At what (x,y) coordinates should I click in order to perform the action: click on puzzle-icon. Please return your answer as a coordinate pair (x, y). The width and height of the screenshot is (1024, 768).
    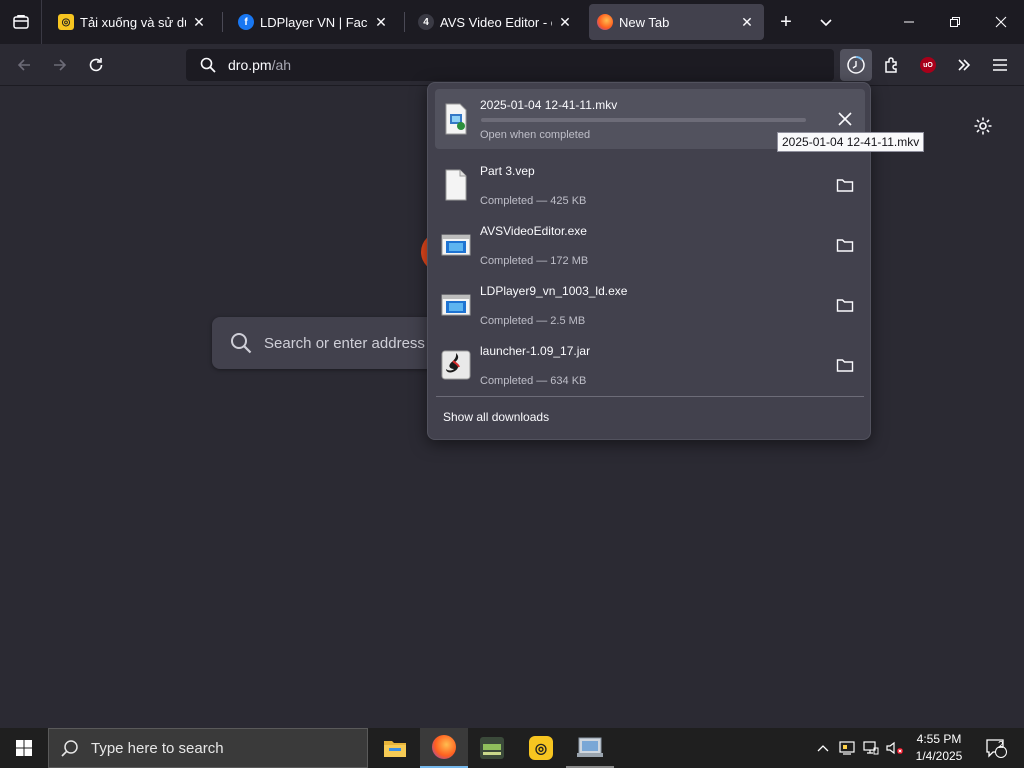
    Looking at the image, I should click on (891, 65).